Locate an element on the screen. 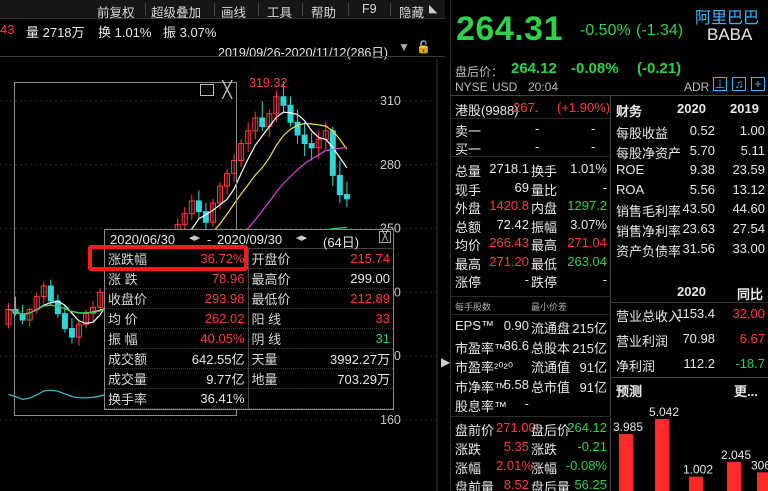 The width and height of the screenshot is (768, 491). yoy-change: 32.00 is located at coordinates (748, 313).